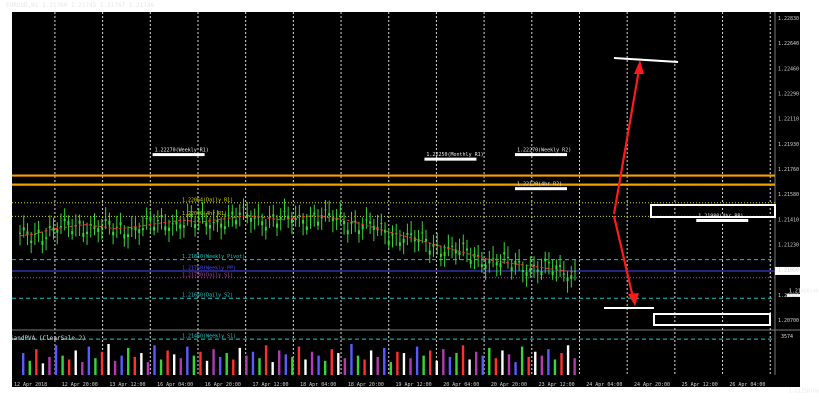 The width and height of the screenshot is (819, 400). I want to click on level-marker-label: 1.22270(Weekly R1), so click(182, 151).